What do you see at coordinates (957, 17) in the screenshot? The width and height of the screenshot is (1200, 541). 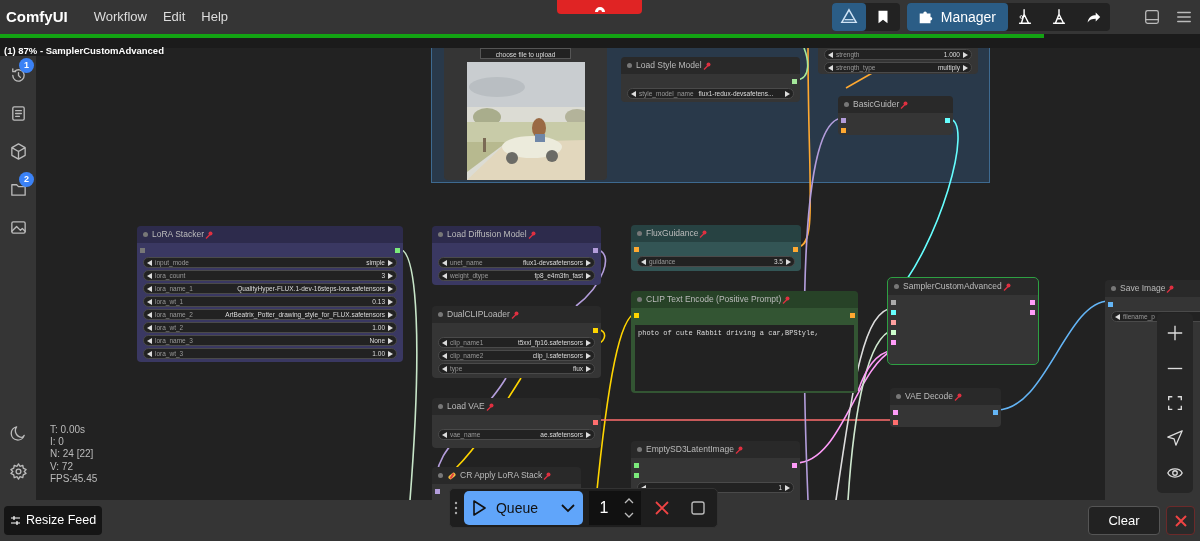 I see `manager-button: Manager` at bounding box center [957, 17].